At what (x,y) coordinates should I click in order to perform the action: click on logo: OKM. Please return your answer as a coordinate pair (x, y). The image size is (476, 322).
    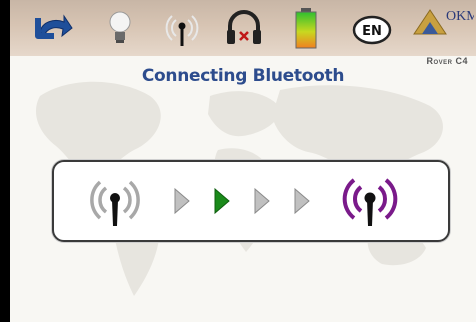
    Looking at the image, I should click on (442, 26).